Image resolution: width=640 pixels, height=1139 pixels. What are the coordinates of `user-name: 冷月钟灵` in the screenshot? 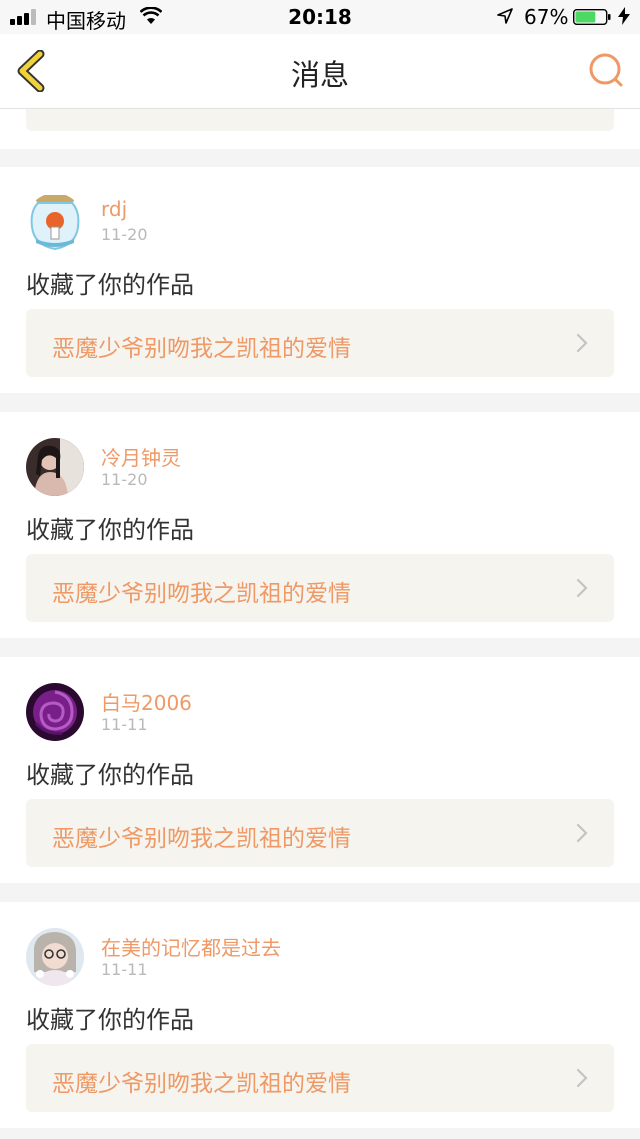 It's located at (141, 456).